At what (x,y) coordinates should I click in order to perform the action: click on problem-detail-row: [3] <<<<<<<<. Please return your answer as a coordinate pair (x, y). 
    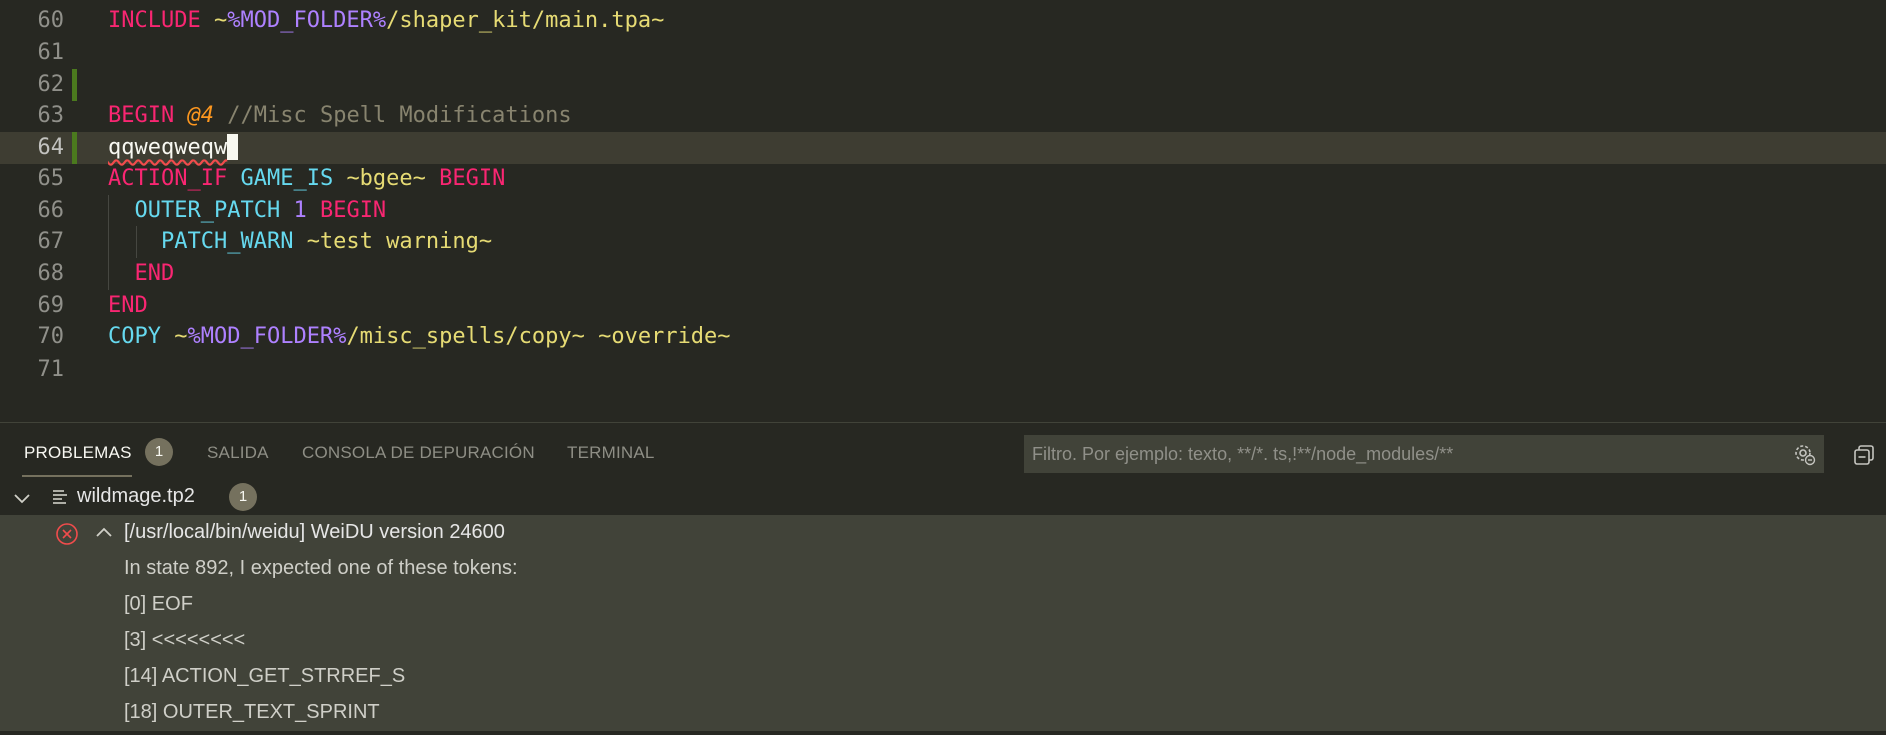
    Looking at the image, I should click on (943, 641).